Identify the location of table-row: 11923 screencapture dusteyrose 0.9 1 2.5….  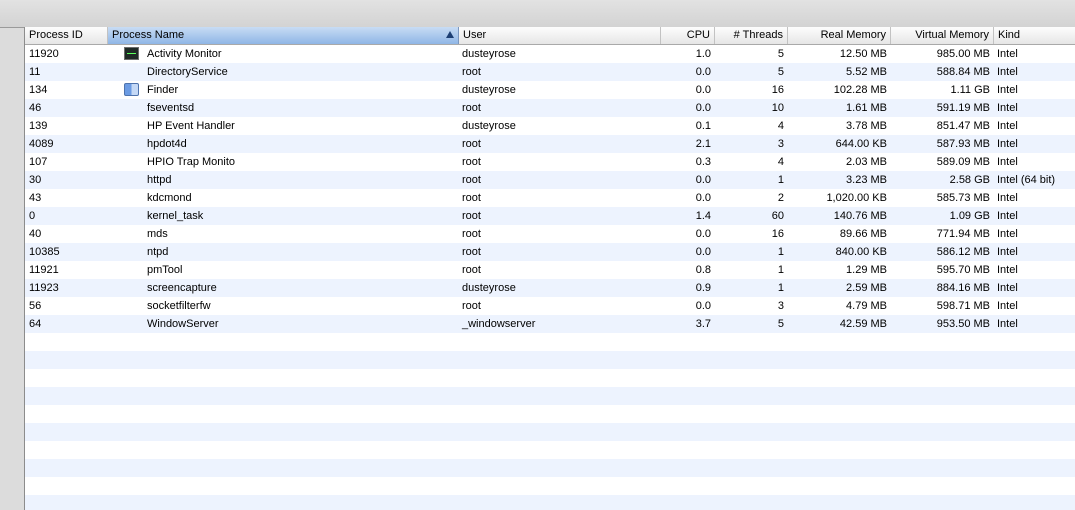
(550, 288).